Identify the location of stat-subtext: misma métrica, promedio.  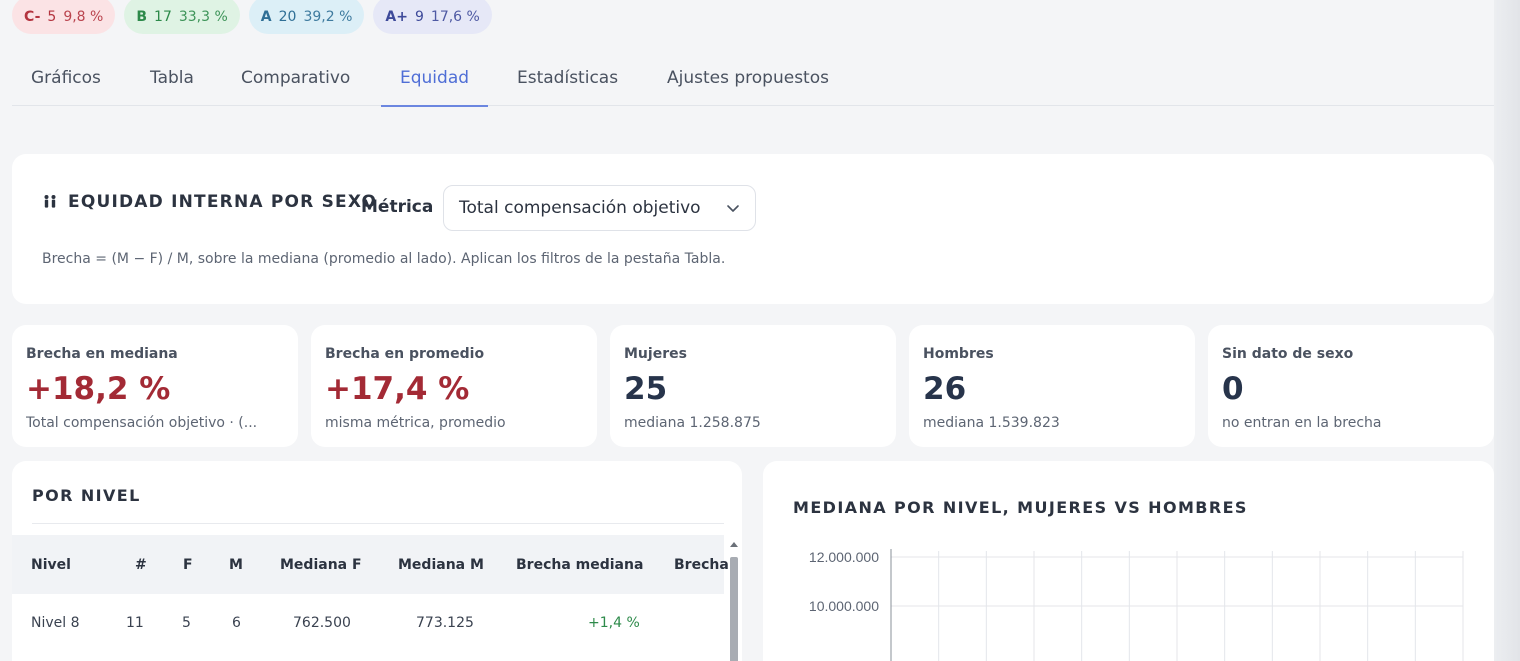
(415, 423).